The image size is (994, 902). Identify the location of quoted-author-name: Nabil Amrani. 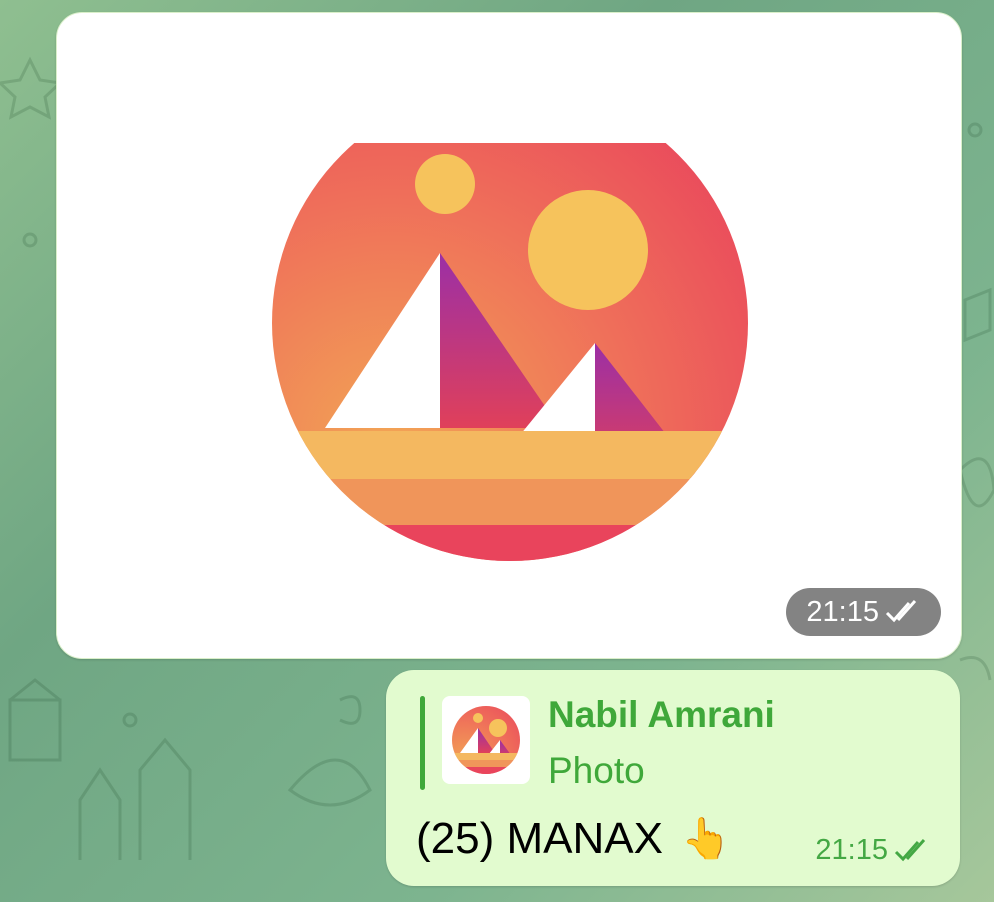
(661, 715).